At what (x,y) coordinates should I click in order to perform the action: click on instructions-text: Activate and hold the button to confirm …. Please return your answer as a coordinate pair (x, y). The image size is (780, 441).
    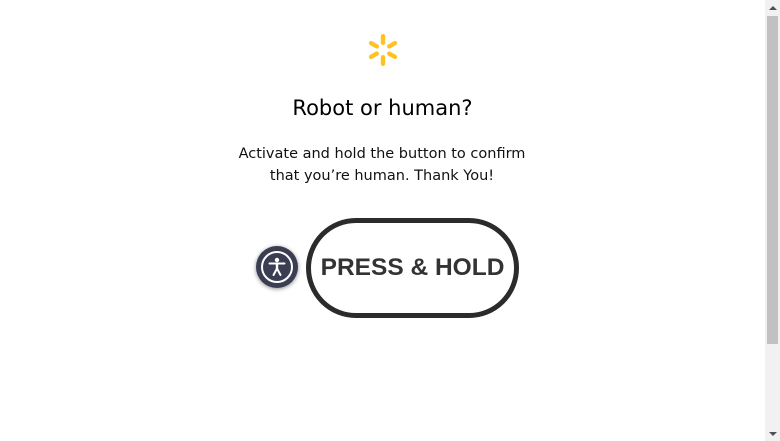
    Looking at the image, I should click on (382, 165).